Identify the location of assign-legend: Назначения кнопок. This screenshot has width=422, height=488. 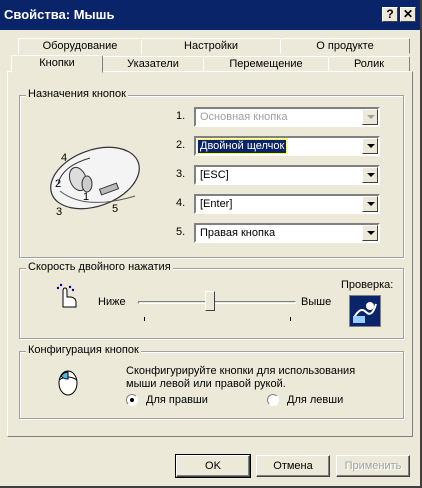
(77, 94).